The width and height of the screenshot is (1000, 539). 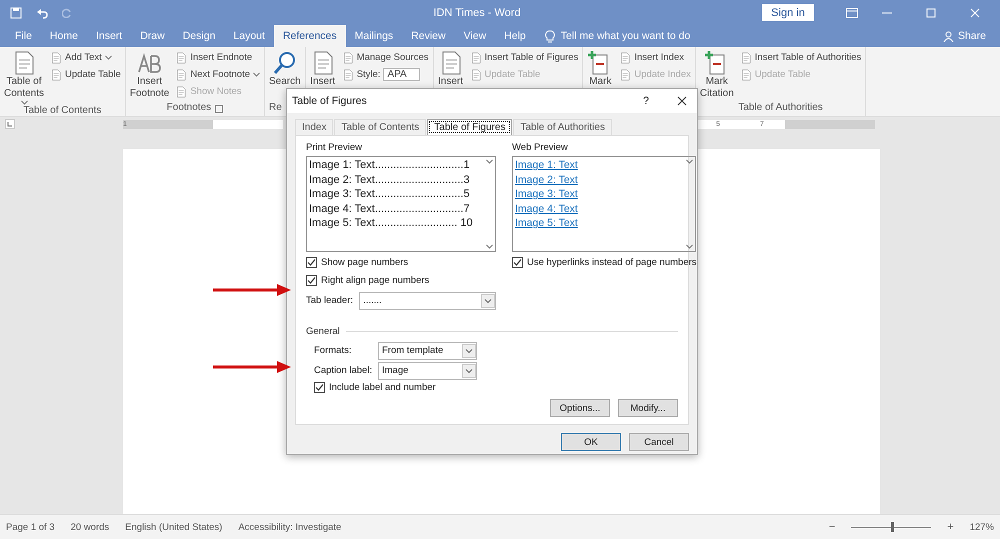 What do you see at coordinates (275, 108) in the screenshot?
I see `group-label: Re` at bounding box center [275, 108].